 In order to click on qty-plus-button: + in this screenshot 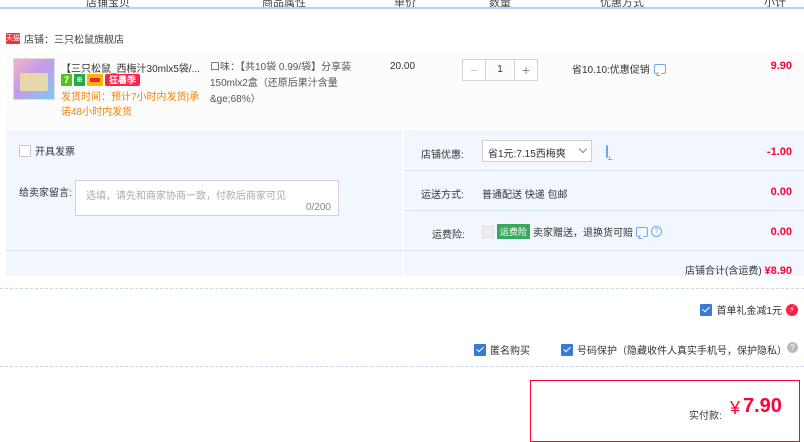, I will do `click(526, 70)`.